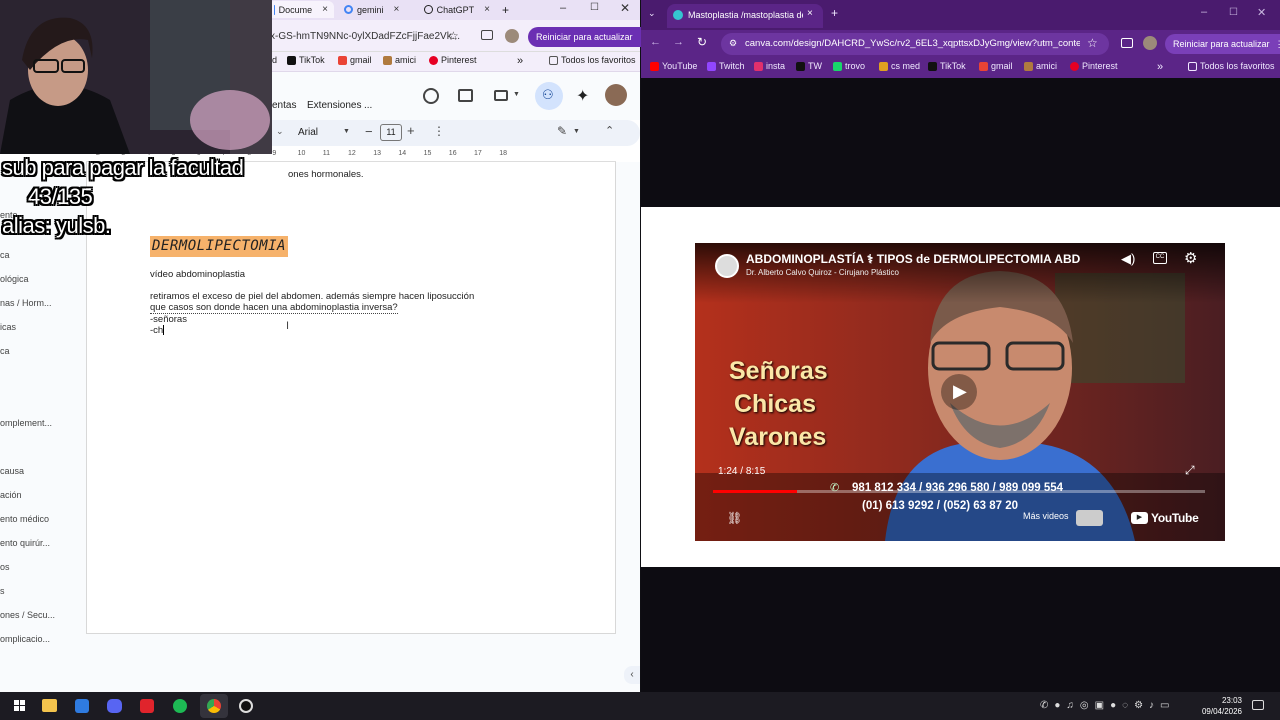 The width and height of the screenshot is (1280, 720). What do you see at coordinates (726, 66) in the screenshot?
I see `bookmark-twitch: Twitch` at bounding box center [726, 66].